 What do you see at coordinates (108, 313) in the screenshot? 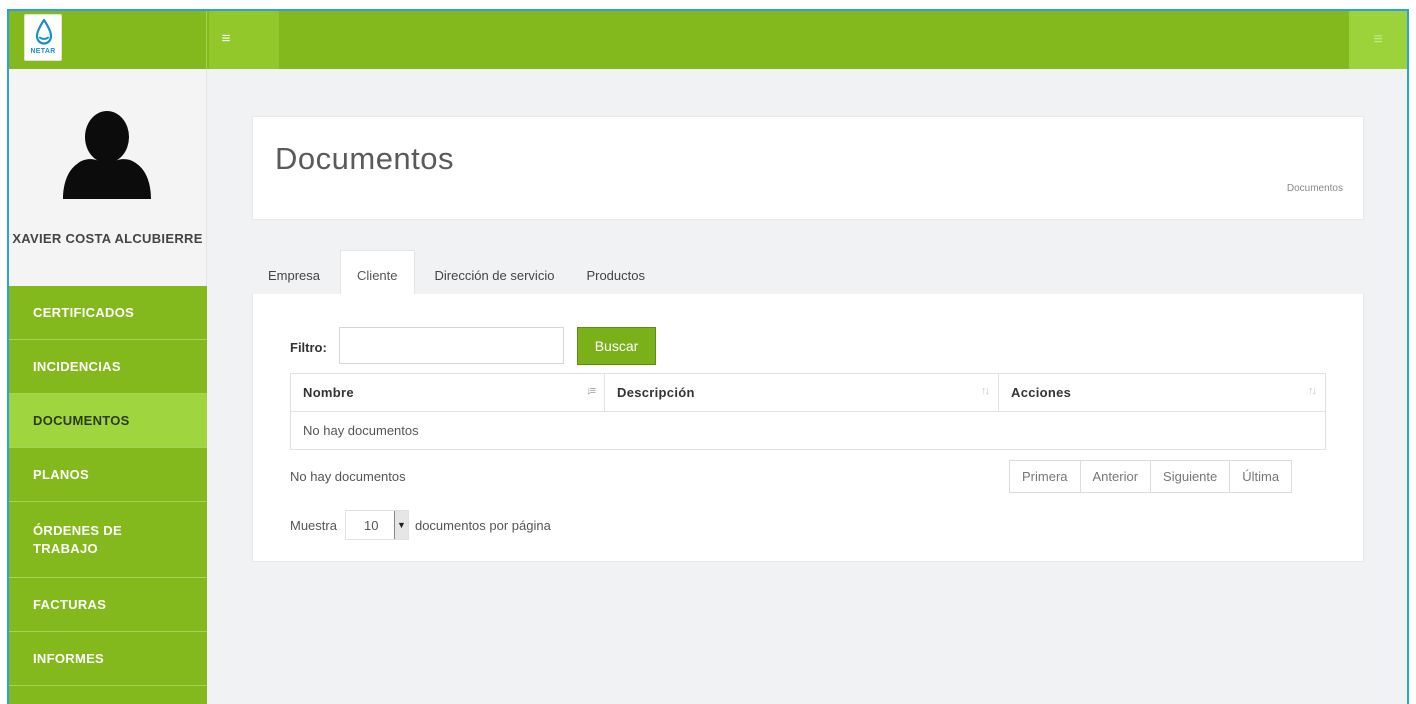
I see `sidebar-item-certificados: CERTIFICADOS` at bounding box center [108, 313].